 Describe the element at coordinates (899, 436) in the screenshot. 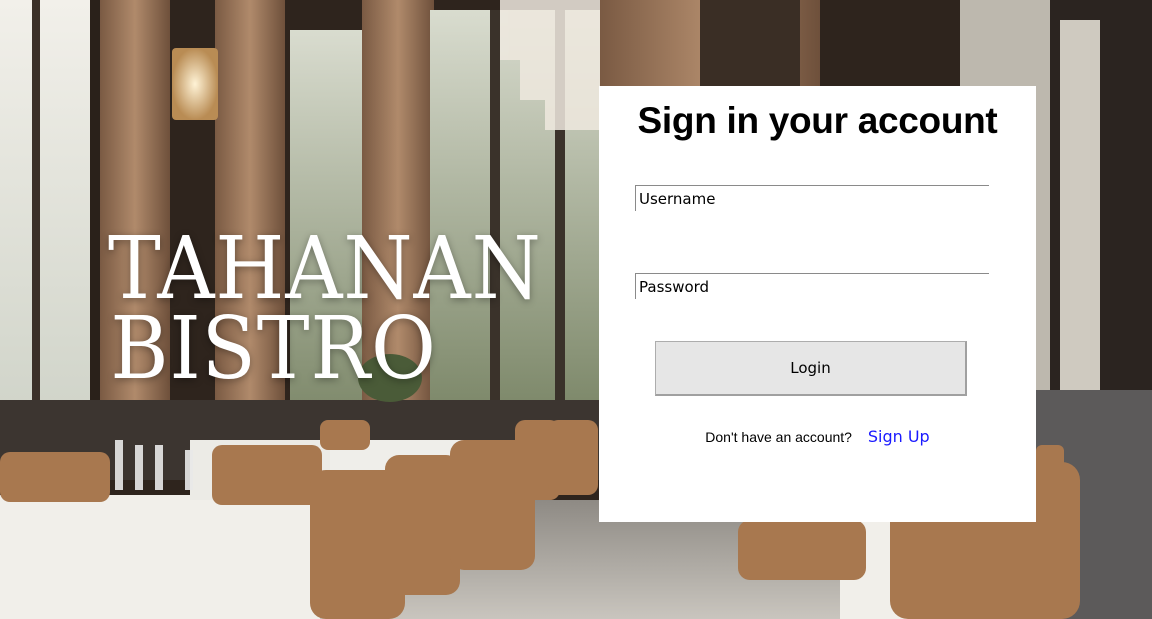

I see `signup-link: Sign Up` at that location.